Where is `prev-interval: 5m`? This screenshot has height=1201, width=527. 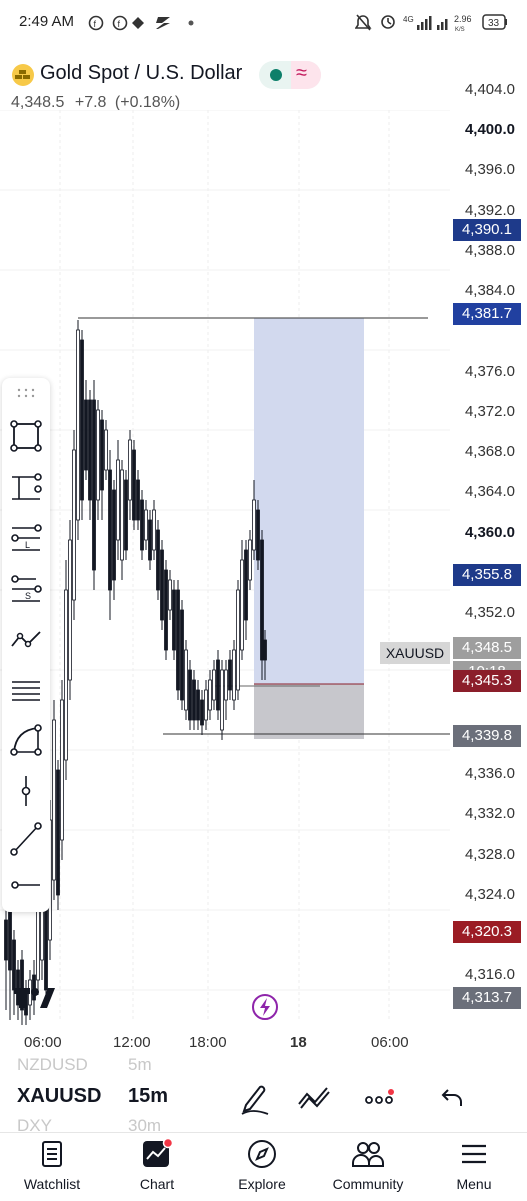
prev-interval: 5m is located at coordinates (140, 1065).